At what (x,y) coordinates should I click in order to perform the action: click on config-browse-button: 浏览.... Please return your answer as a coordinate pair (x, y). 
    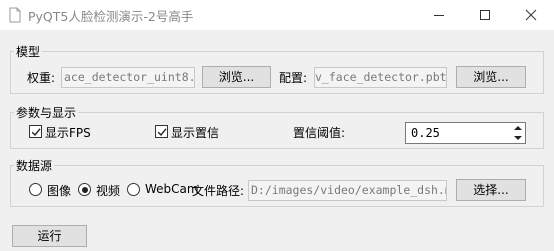
    Looking at the image, I should click on (491, 77).